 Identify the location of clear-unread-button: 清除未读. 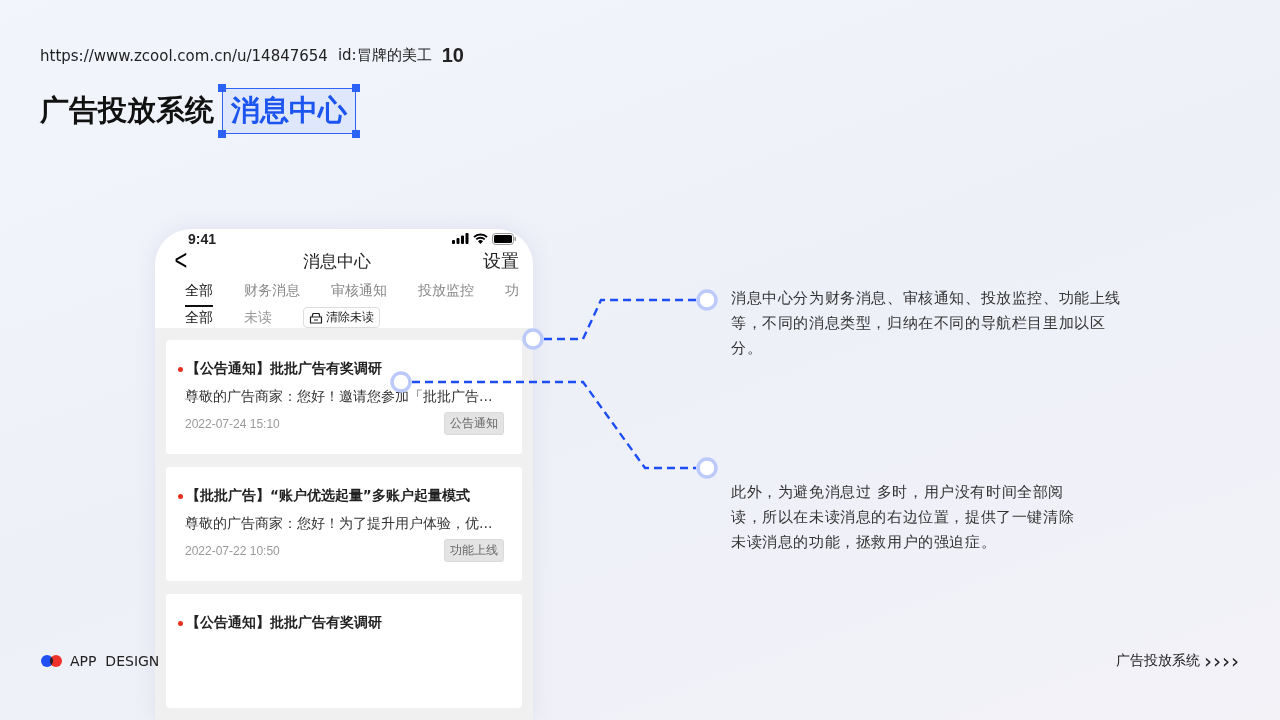
(341, 317).